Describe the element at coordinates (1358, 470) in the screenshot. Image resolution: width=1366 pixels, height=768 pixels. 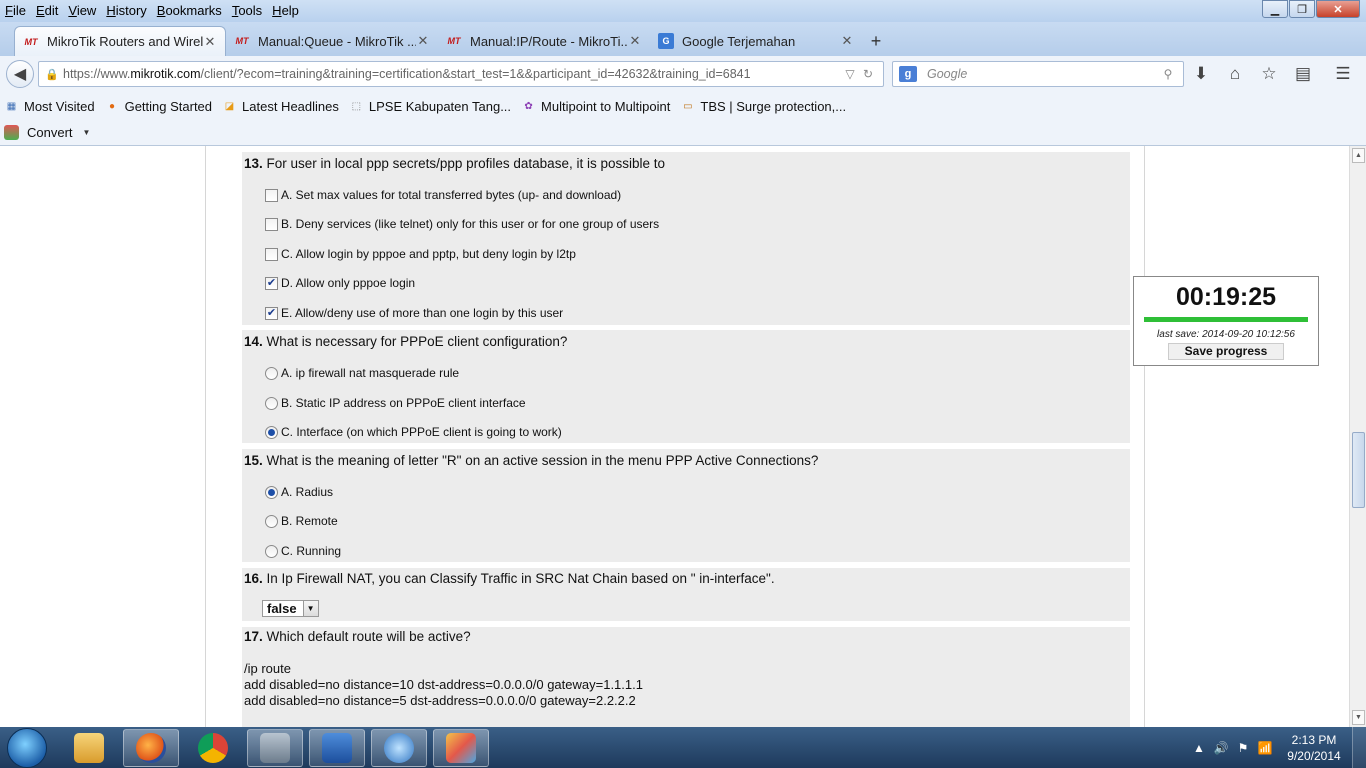
I see `scroll-thumb` at that location.